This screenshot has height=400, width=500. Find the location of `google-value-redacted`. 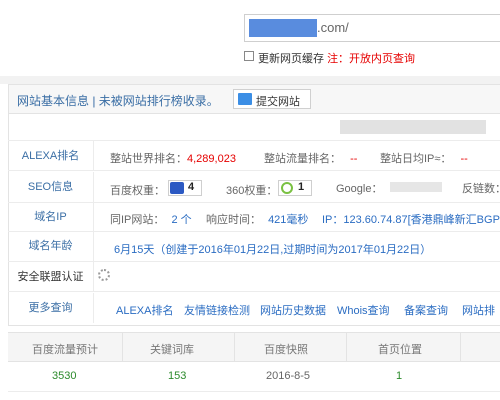

google-value-redacted is located at coordinates (416, 187).